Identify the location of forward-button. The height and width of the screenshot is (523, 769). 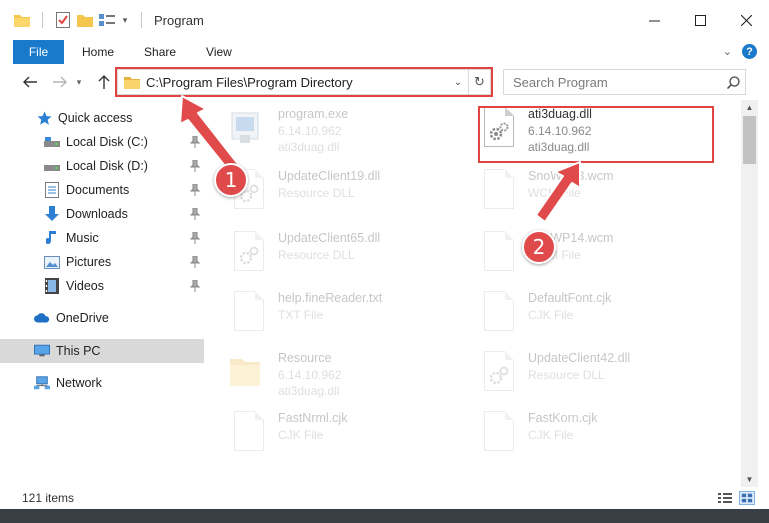
(60, 82).